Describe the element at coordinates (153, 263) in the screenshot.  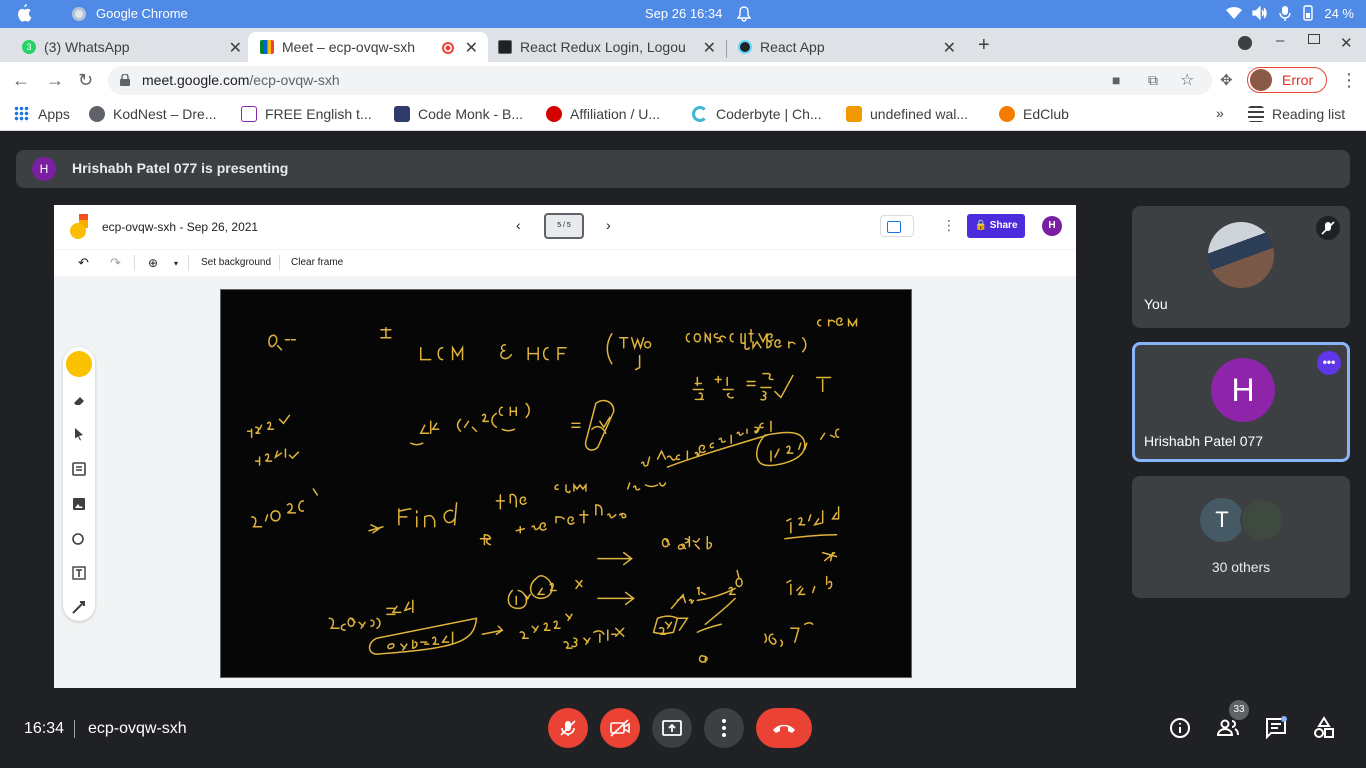
I see `zoom-icon: ⊕` at that location.